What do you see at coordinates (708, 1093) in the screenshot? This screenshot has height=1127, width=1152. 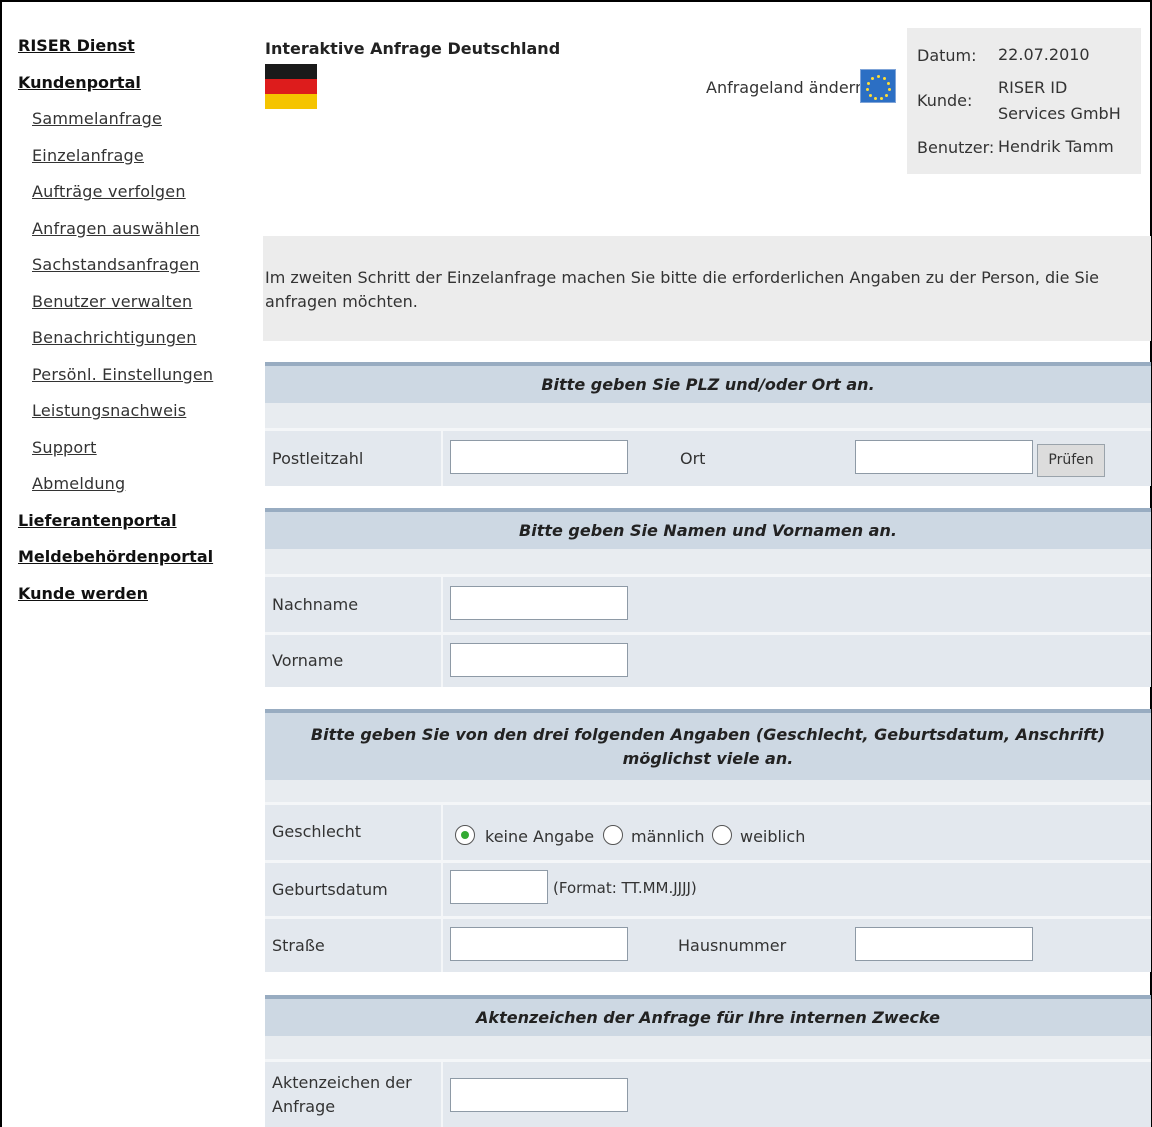 I see `form-row-aktenzeichen: Aktenzeichen der Anfrage` at bounding box center [708, 1093].